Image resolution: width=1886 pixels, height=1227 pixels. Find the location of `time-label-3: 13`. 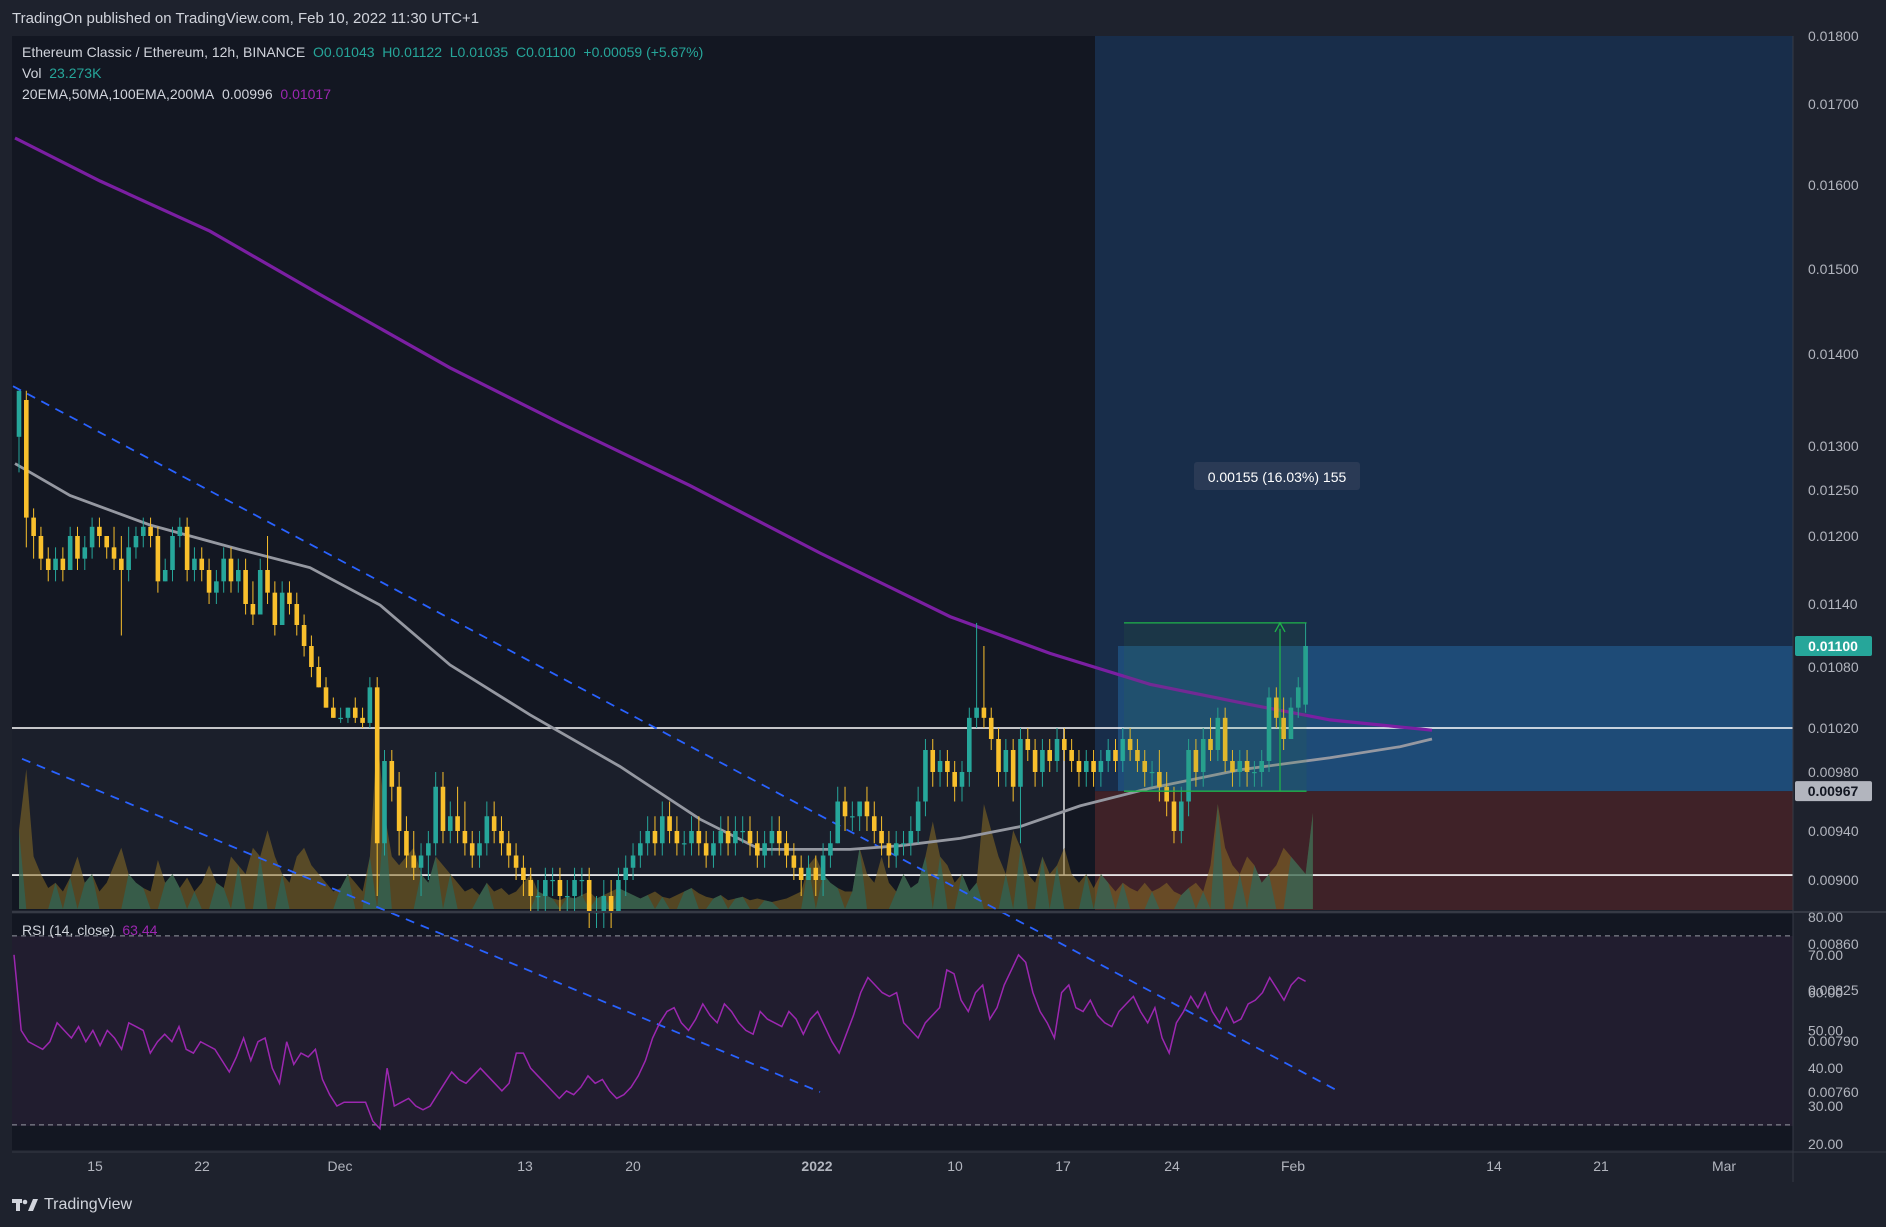

time-label-3: 13 is located at coordinates (525, 1166).